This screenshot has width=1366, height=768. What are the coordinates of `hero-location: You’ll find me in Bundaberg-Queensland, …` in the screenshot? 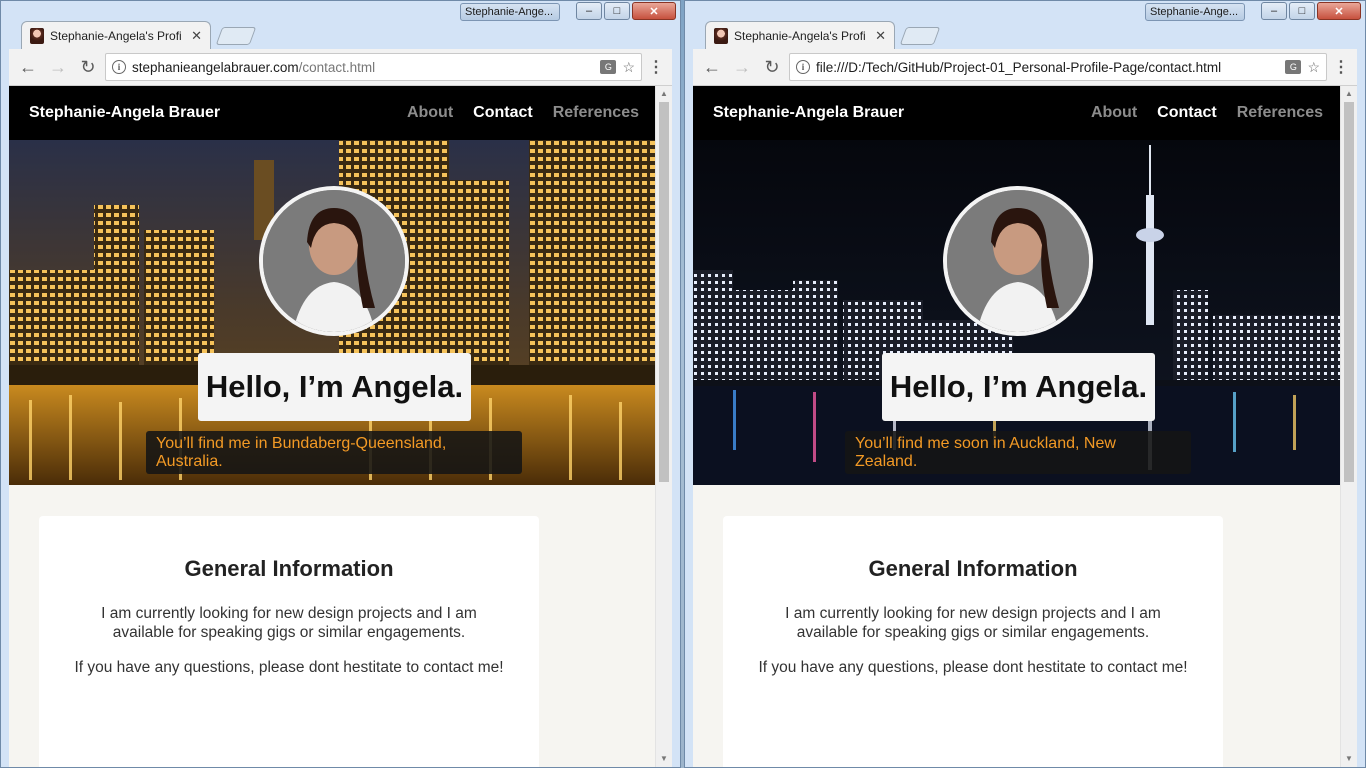 It's located at (334, 452).